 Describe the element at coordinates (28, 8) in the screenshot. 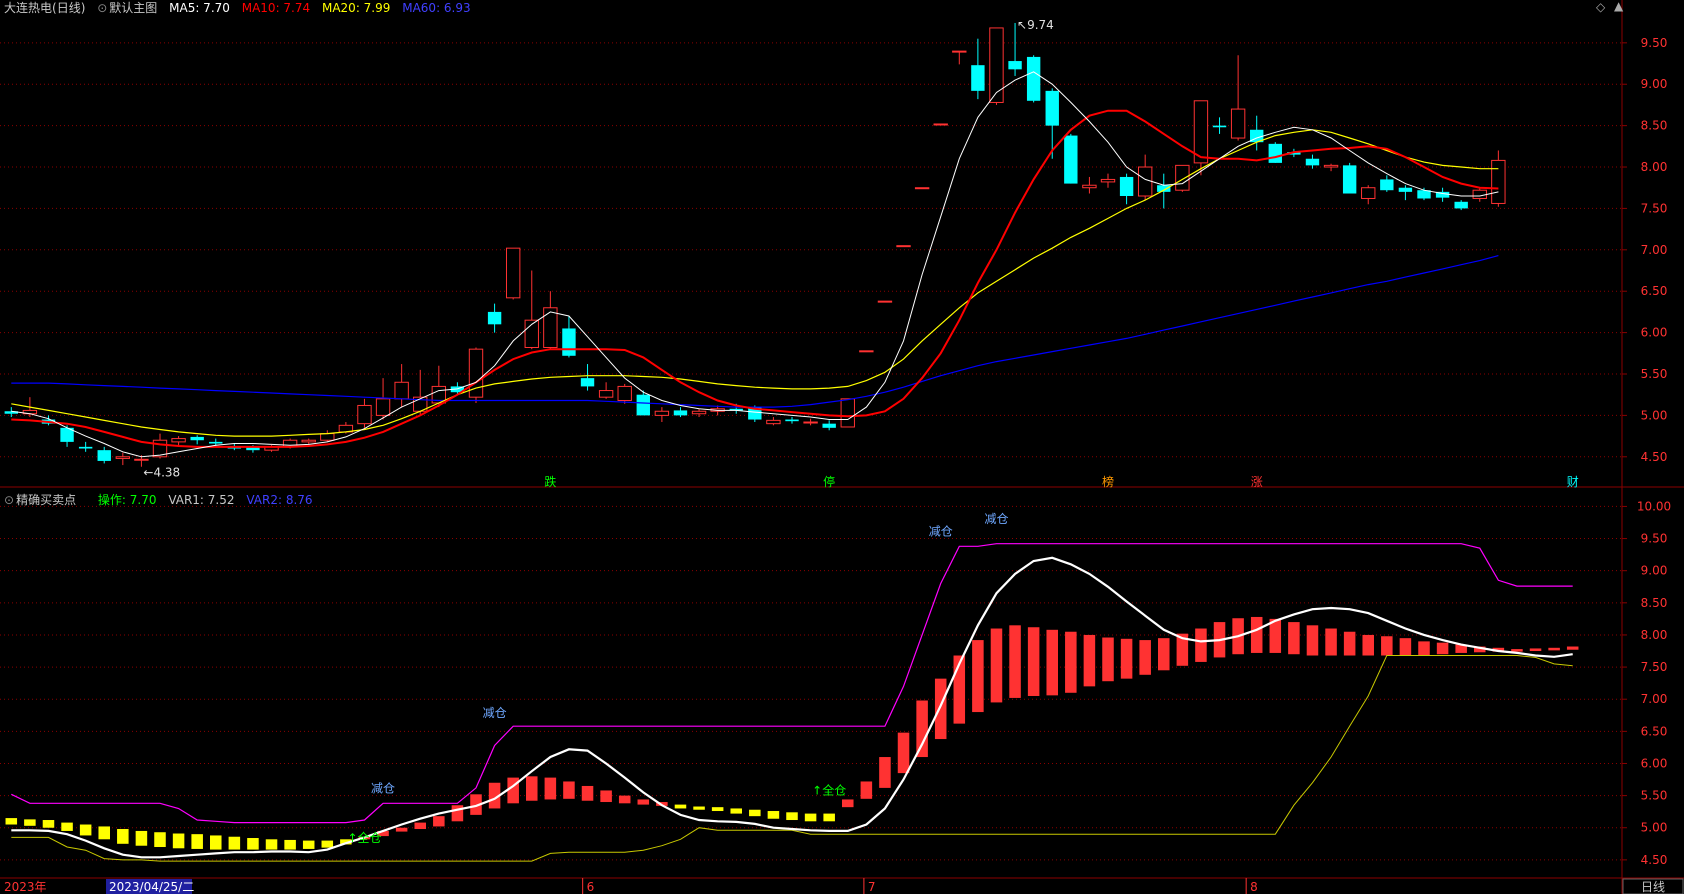

I see `stock-name: 大连热电` at that location.